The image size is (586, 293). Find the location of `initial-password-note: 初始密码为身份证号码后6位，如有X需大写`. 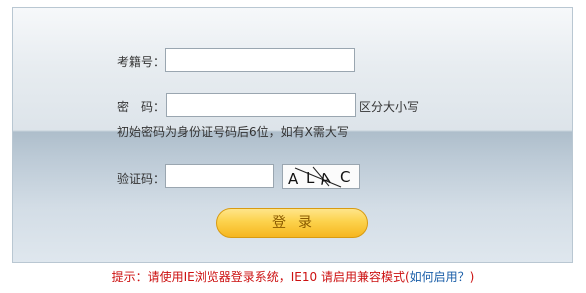

initial-password-note: 初始密码为身份证号码后6位，如有X需大写 is located at coordinates (233, 132).